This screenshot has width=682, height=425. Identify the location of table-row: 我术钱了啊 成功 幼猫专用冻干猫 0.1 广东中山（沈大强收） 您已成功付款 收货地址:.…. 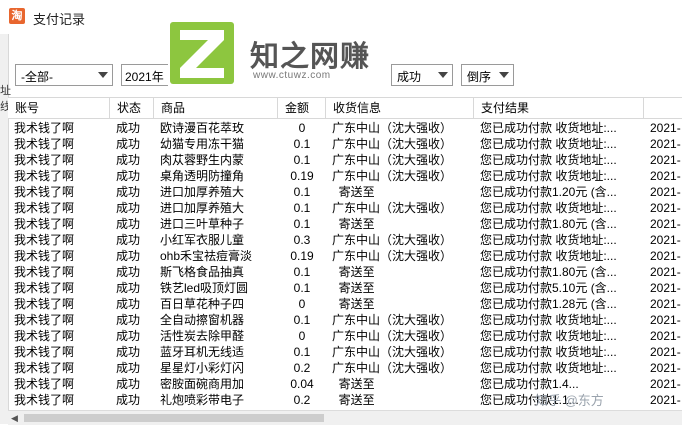
(345, 144).